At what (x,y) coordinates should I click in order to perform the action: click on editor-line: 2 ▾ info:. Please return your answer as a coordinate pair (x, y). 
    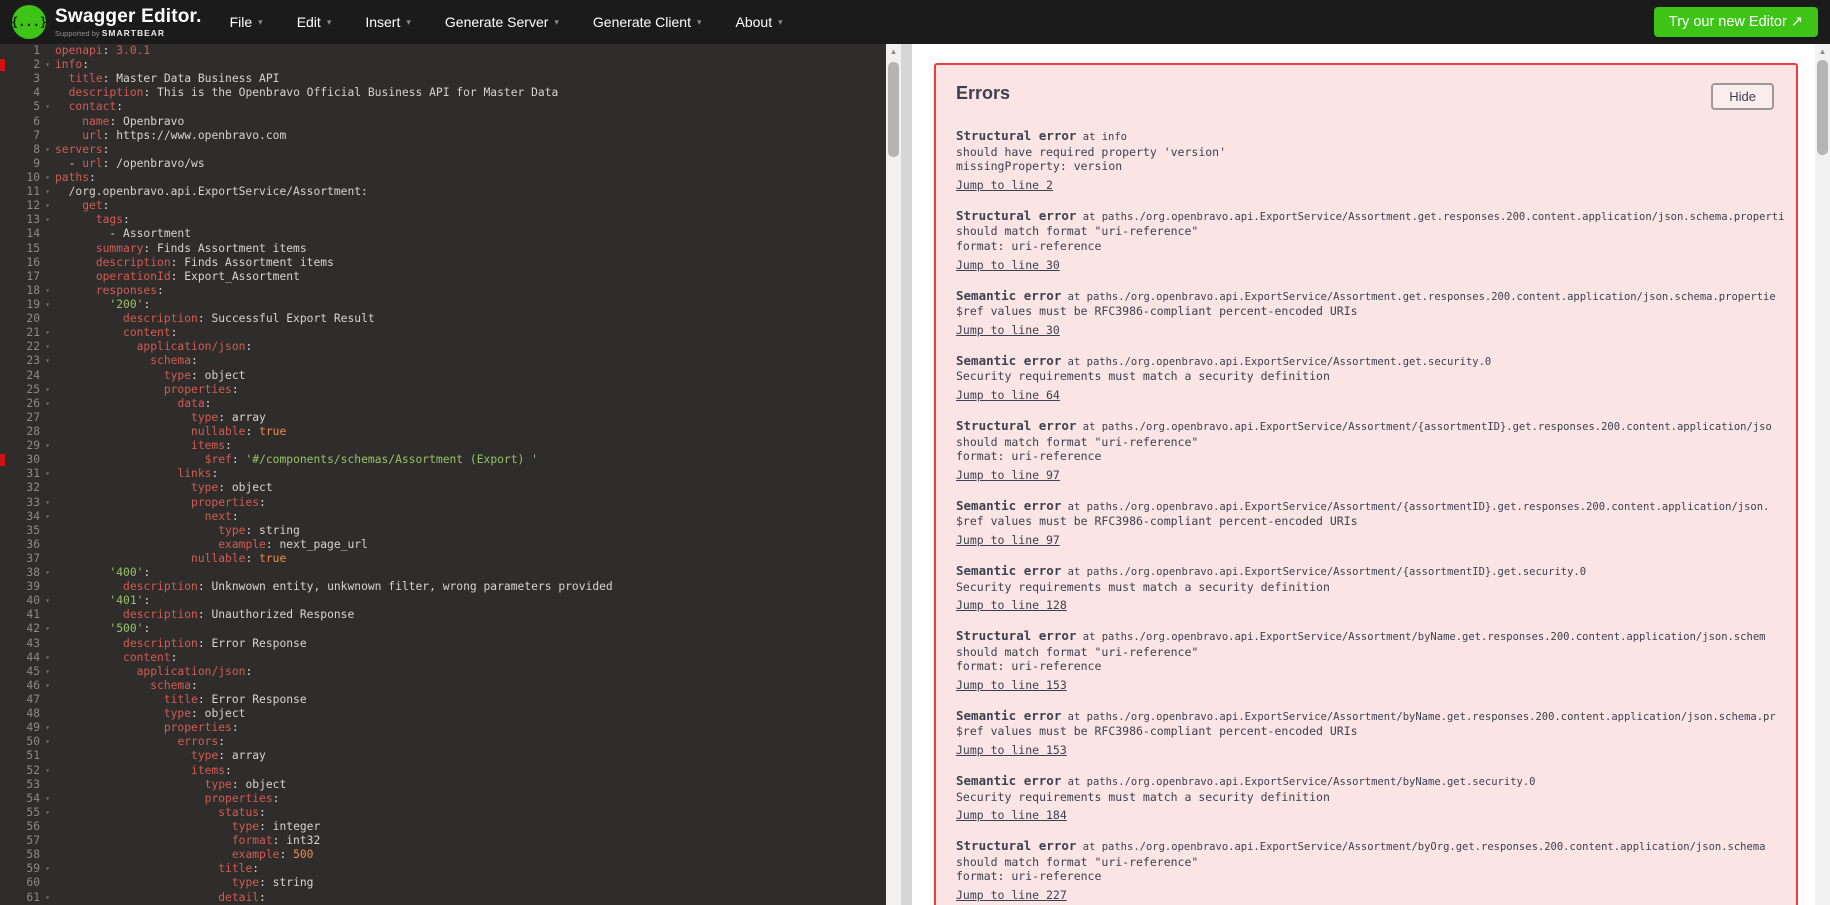
    Looking at the image, I should click on (443, 65).